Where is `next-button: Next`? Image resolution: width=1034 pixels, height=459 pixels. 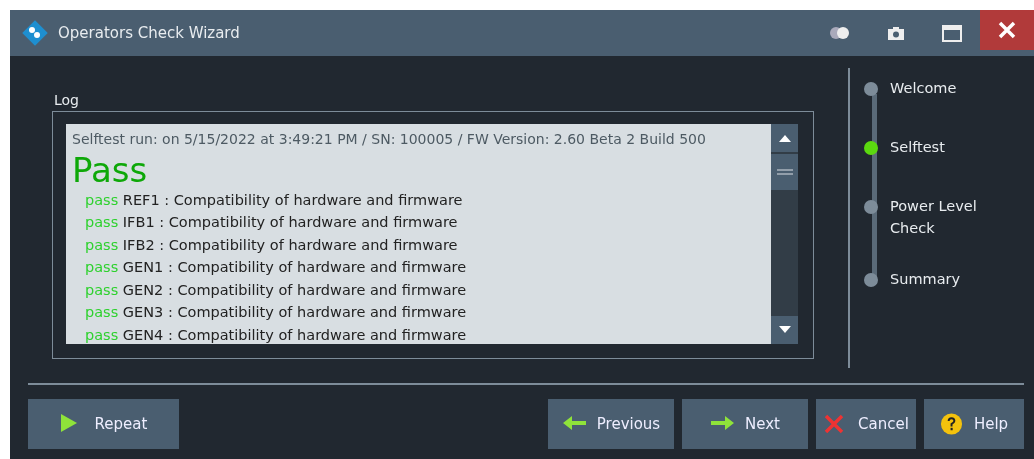 next-button: Next is located at coordinates (745, 424).